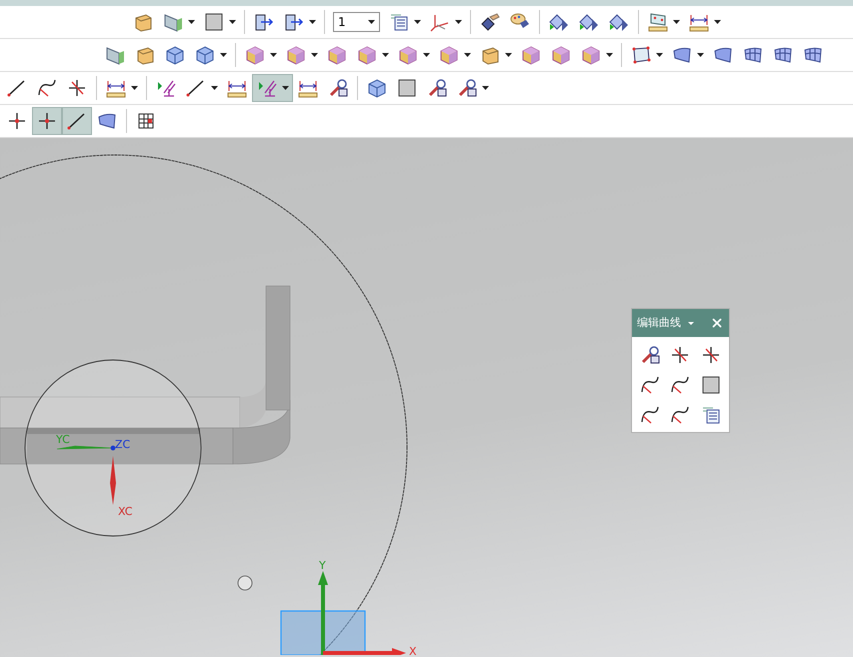 Image resolution: width=853 pixels, height=657 pixels. I want to click on xc-axis-arrow, so click(113, 480).